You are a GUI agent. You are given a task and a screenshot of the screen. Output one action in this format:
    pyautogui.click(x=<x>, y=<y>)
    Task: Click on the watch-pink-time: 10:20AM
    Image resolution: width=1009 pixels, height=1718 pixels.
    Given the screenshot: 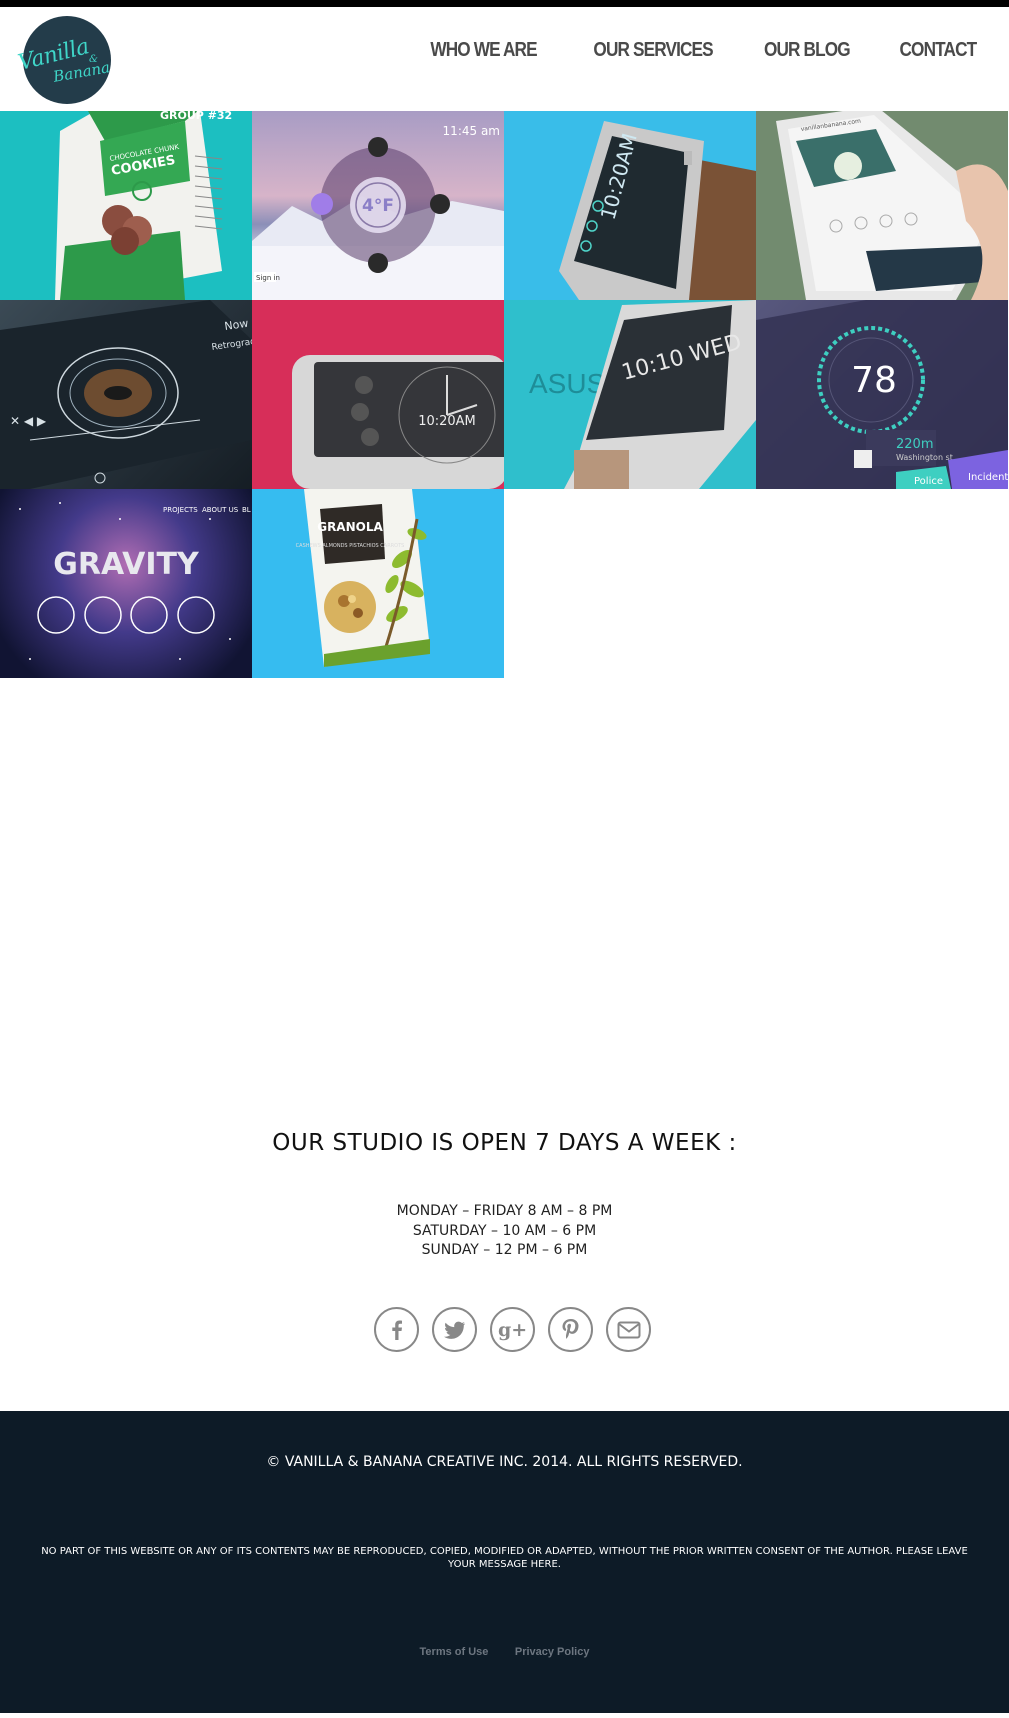 What is the action you would take?
    pyautogui.click(x=447, y=421)
    